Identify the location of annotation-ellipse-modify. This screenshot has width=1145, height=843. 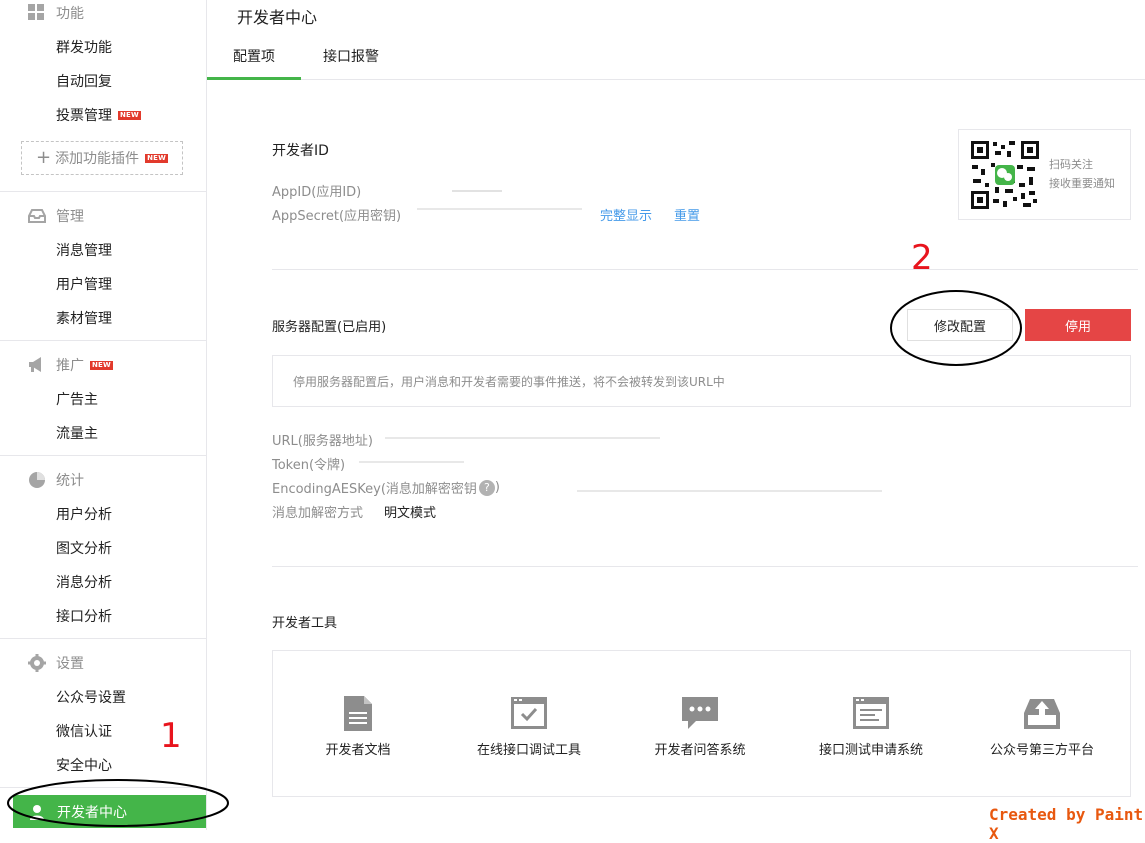
(956, 328).